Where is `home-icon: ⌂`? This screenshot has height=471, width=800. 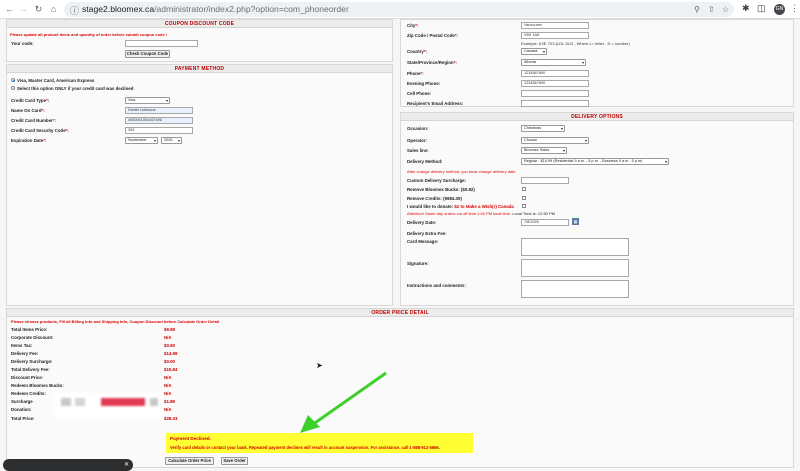 home-icon: ⌂ is located at coordinates (53, 9).